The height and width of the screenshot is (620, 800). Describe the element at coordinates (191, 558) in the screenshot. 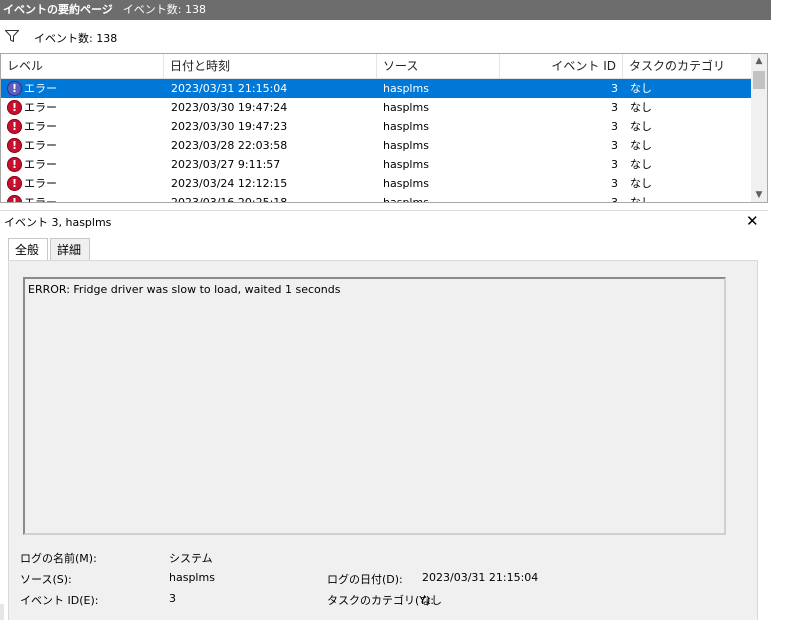

I see `log-name-value: システム` at that location.